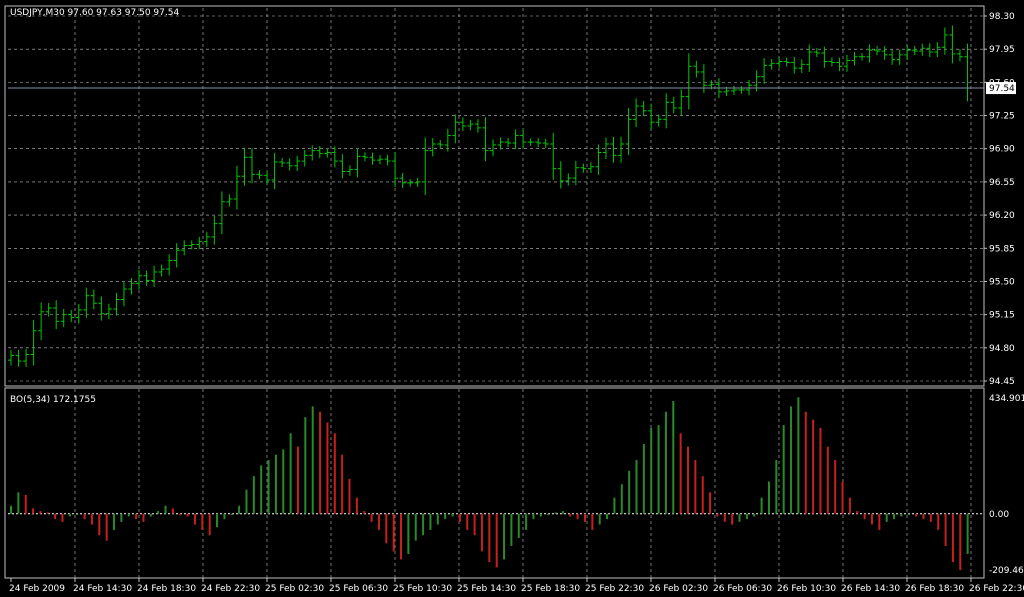 This screenshot has height=597, width=1024. What do you see at coordinates (1006, 571) in the screenshot?
I see `oscillator-tick-label: -209.468` at bounding box center [1006, 571].